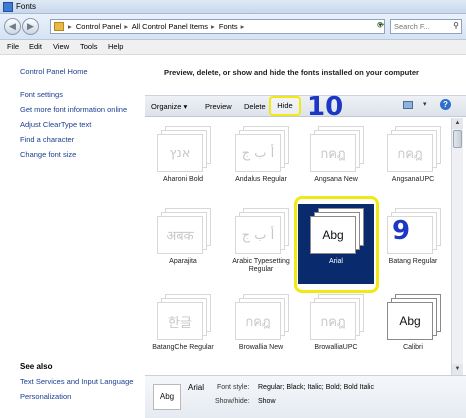  Describe the element at coordinates (180, 321) in the screenshot. I see `font-sample: 한글` at that location.